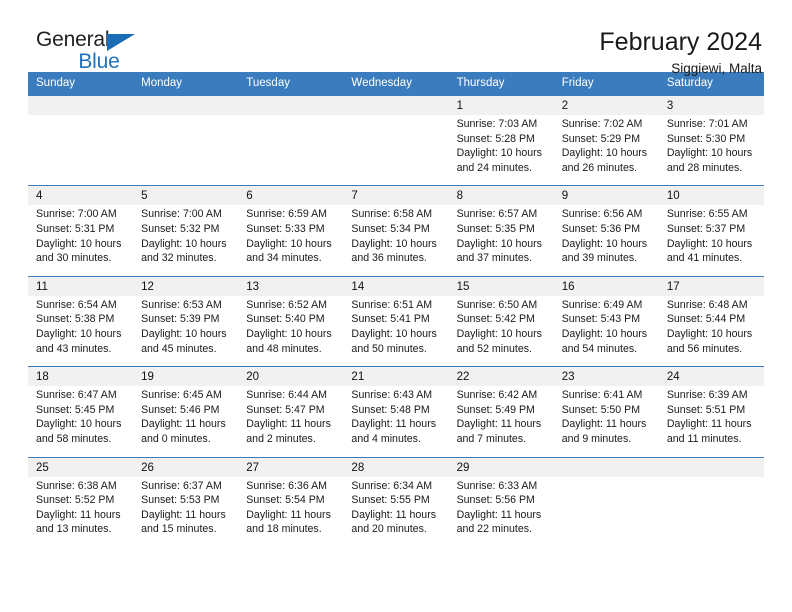  I want to click on sunset-text: Sunset: 5:28 PM, so click(495, 138).